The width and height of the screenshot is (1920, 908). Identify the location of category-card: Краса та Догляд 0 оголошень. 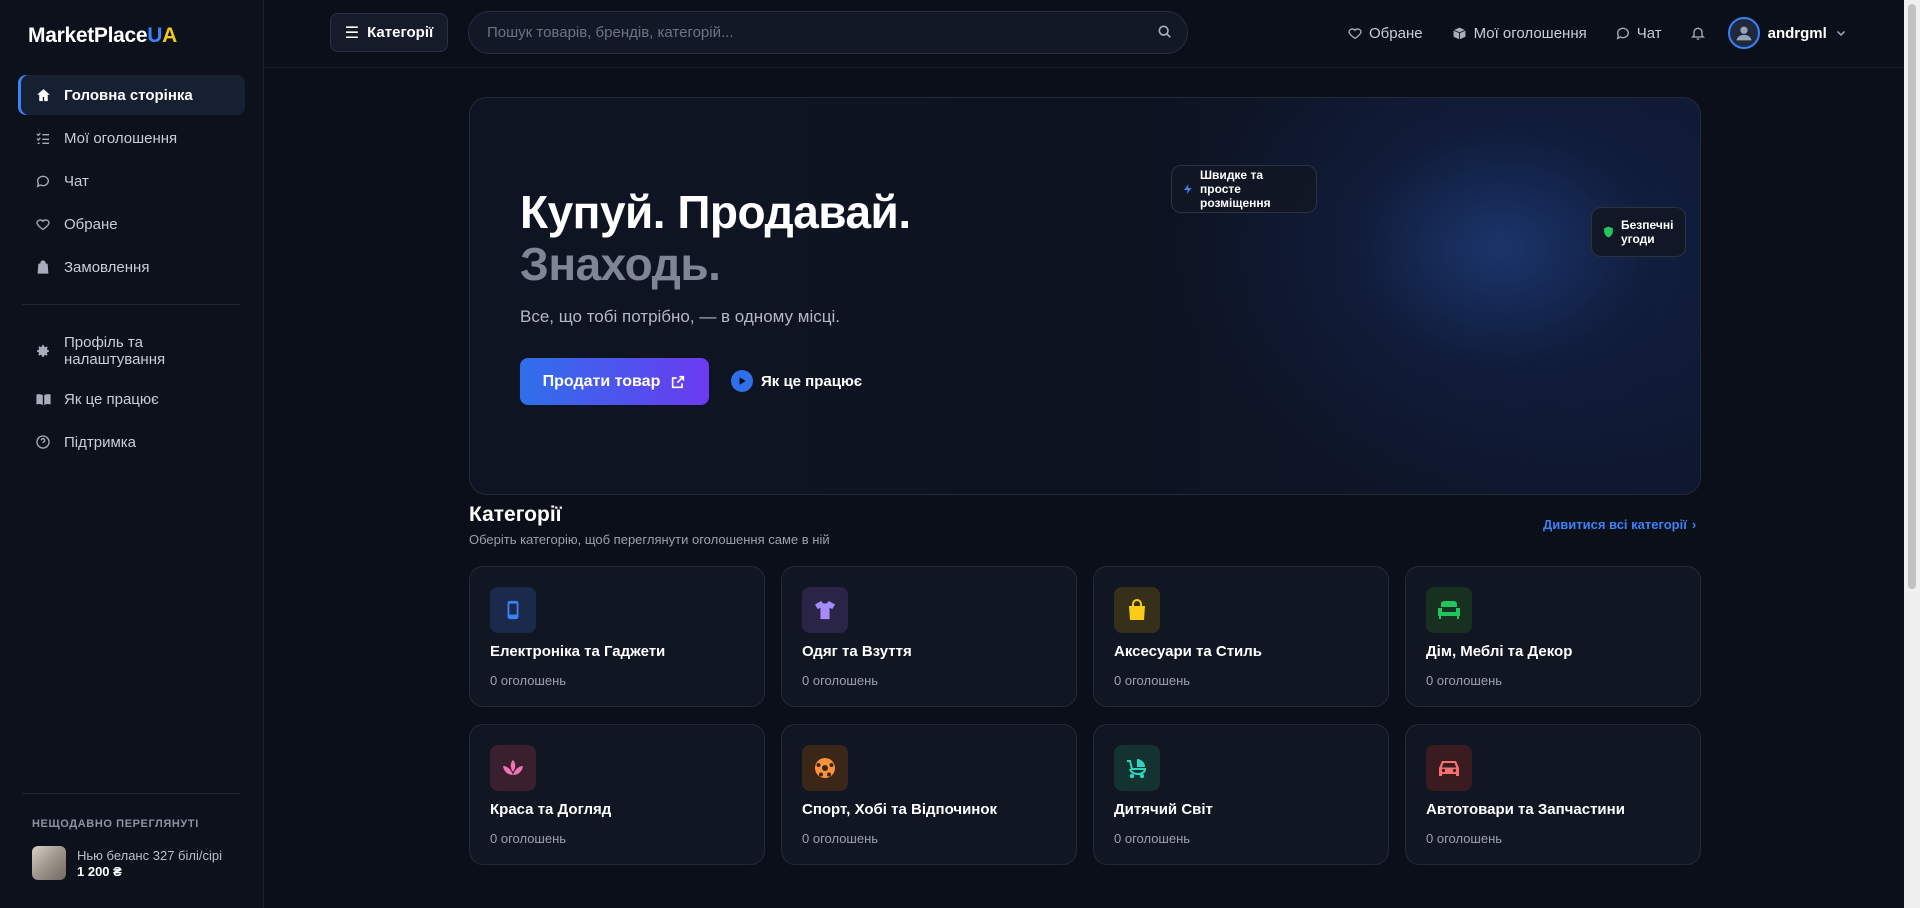
(617, 794).